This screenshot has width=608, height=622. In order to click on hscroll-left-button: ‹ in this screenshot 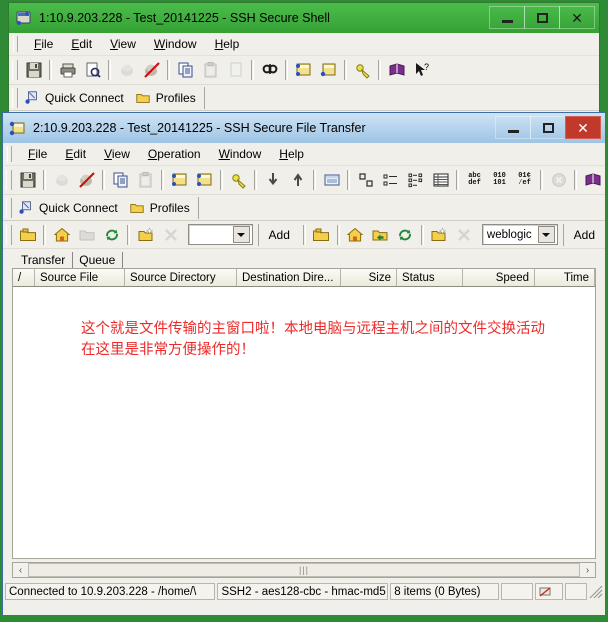, I will do `click(20, 570)`.